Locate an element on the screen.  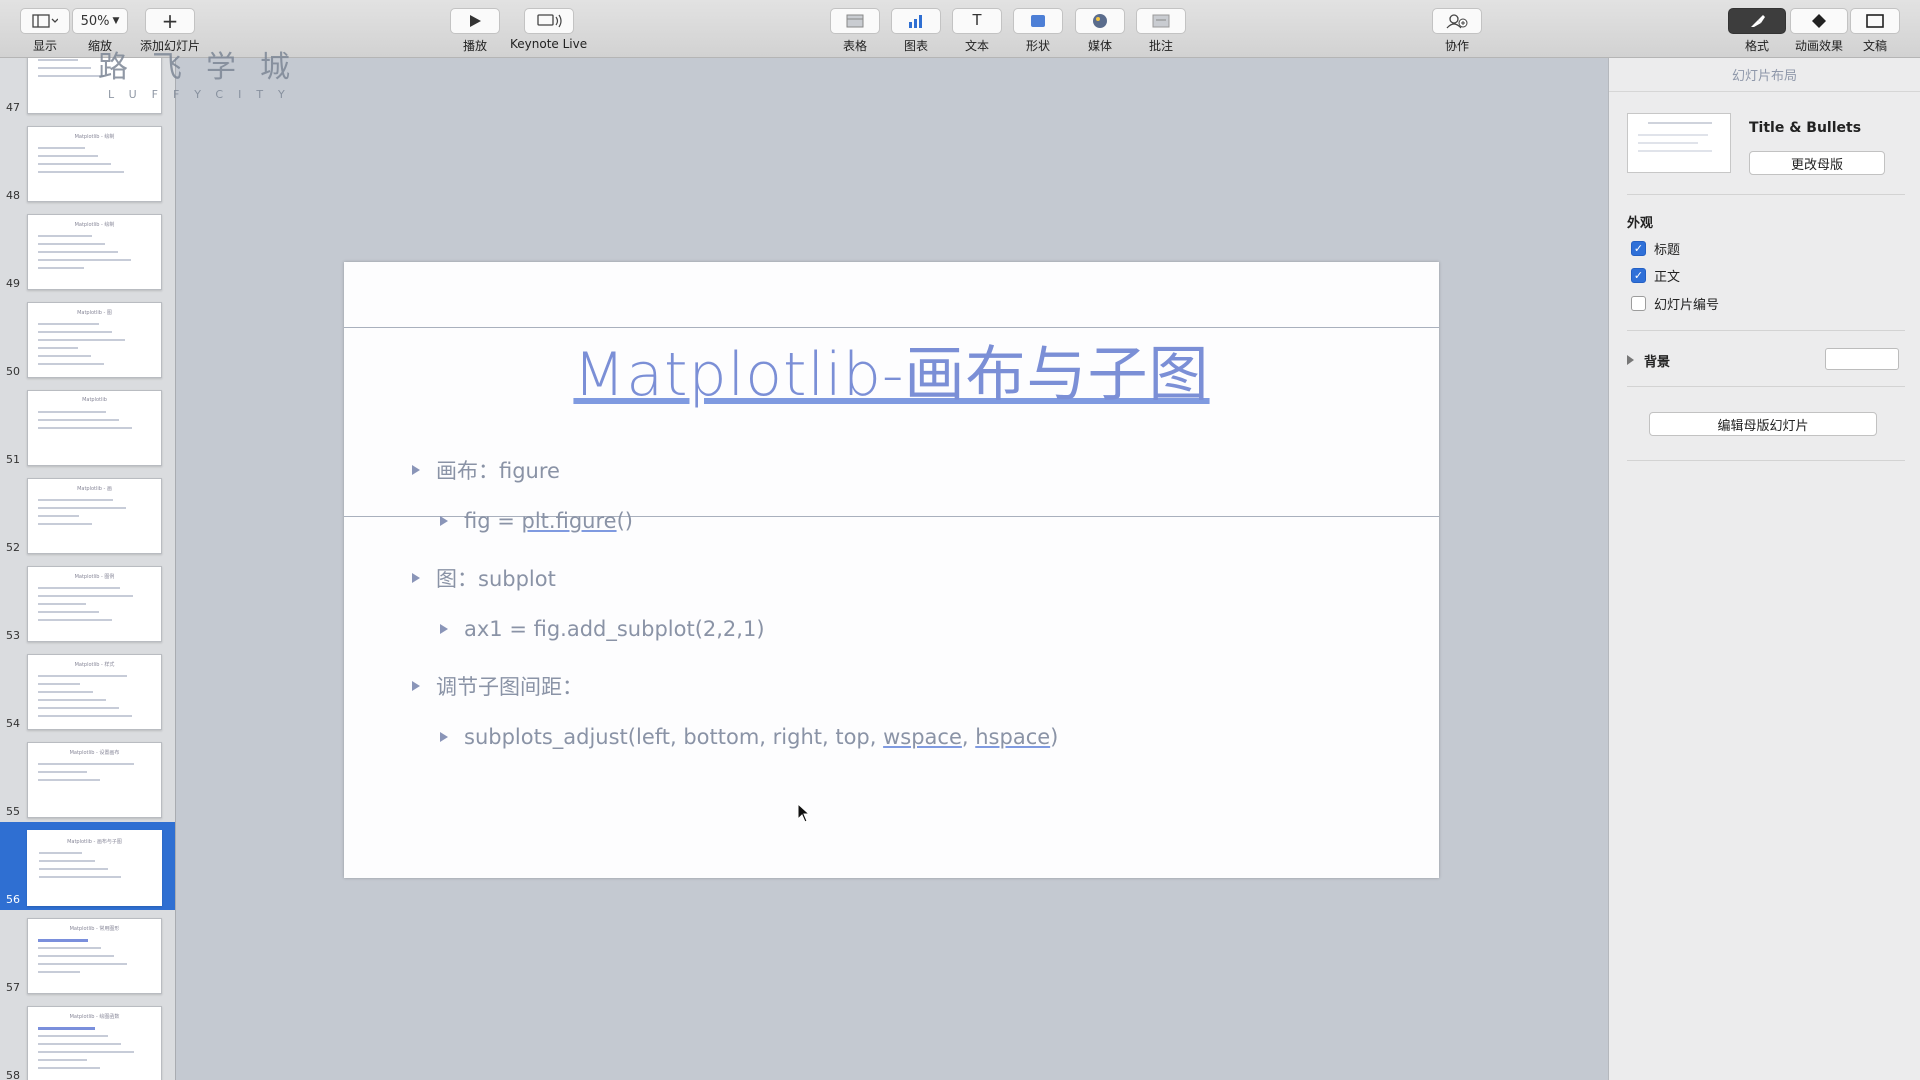
table-control: 表格 is located at coordinates (855, 31).